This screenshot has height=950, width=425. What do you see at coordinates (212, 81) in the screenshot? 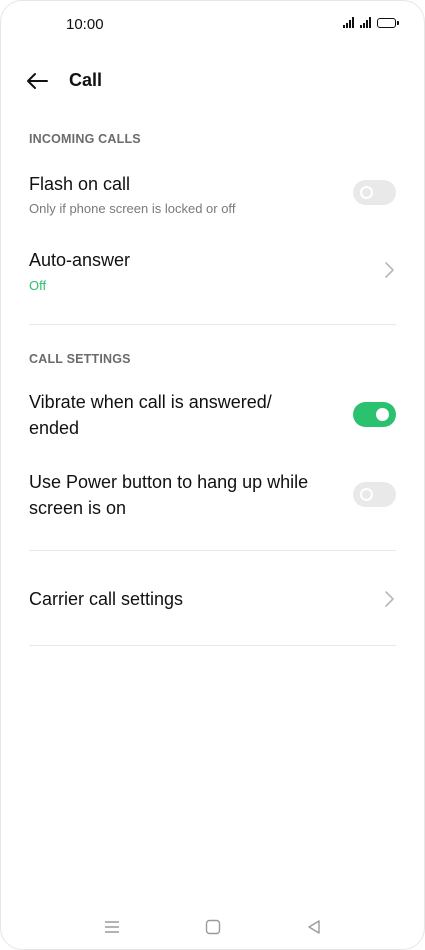
I see `app-header: Call` at bounding box center [212, 81].